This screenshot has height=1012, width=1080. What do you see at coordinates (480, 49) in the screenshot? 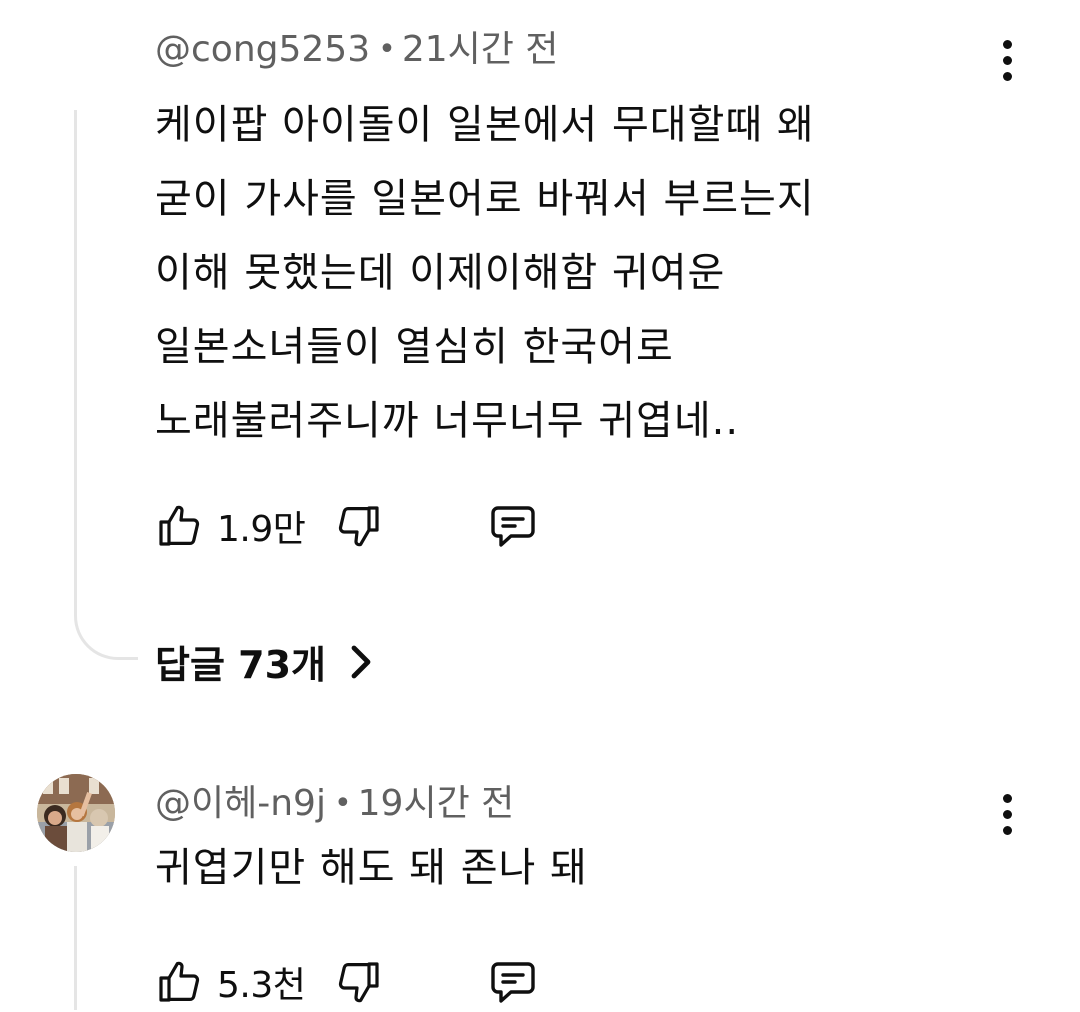
I see `comment-time: 21시간 전` at bounding box center [480, 49].